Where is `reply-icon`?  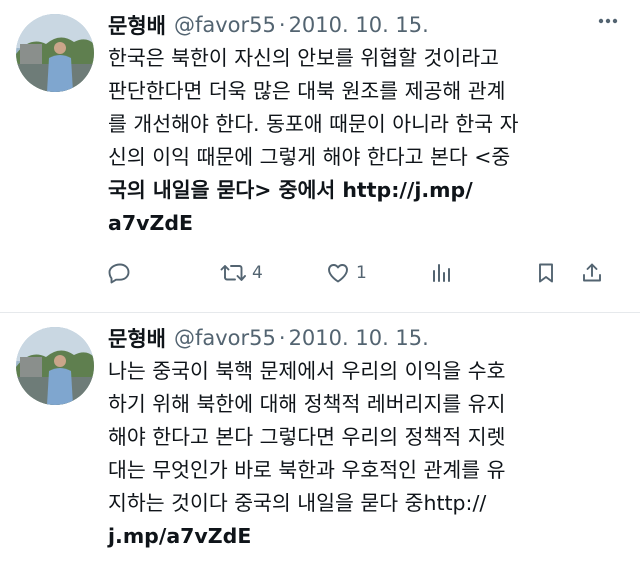
reply-icon is located at coordinates (119, 273).